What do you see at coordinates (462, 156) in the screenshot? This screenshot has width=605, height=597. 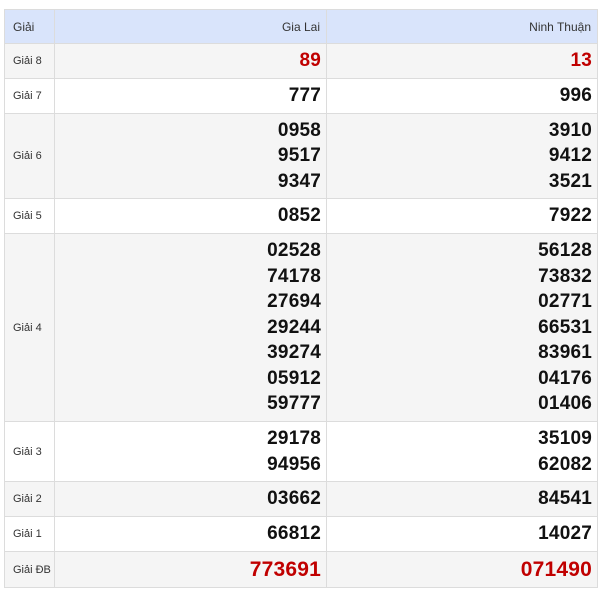 I see `ninh-thuan-numbers: 3910 9412 3521` at bounding box center [462, 156].